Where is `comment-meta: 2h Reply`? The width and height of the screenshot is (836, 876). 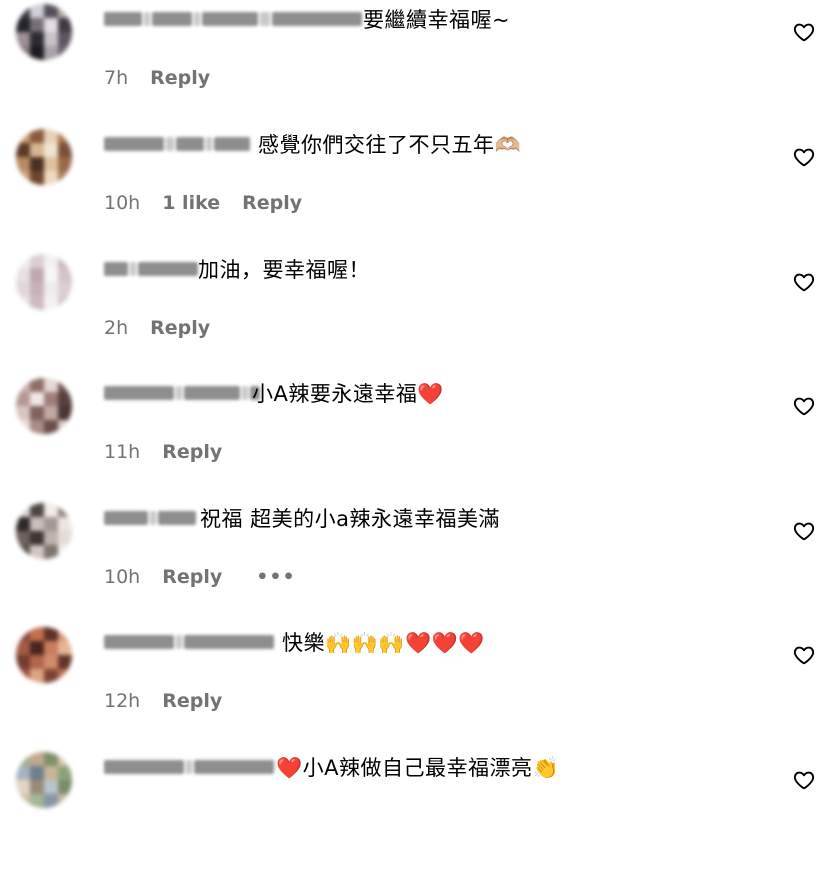 comment-meta: 2h Reply is located at coordinates (157, 328).